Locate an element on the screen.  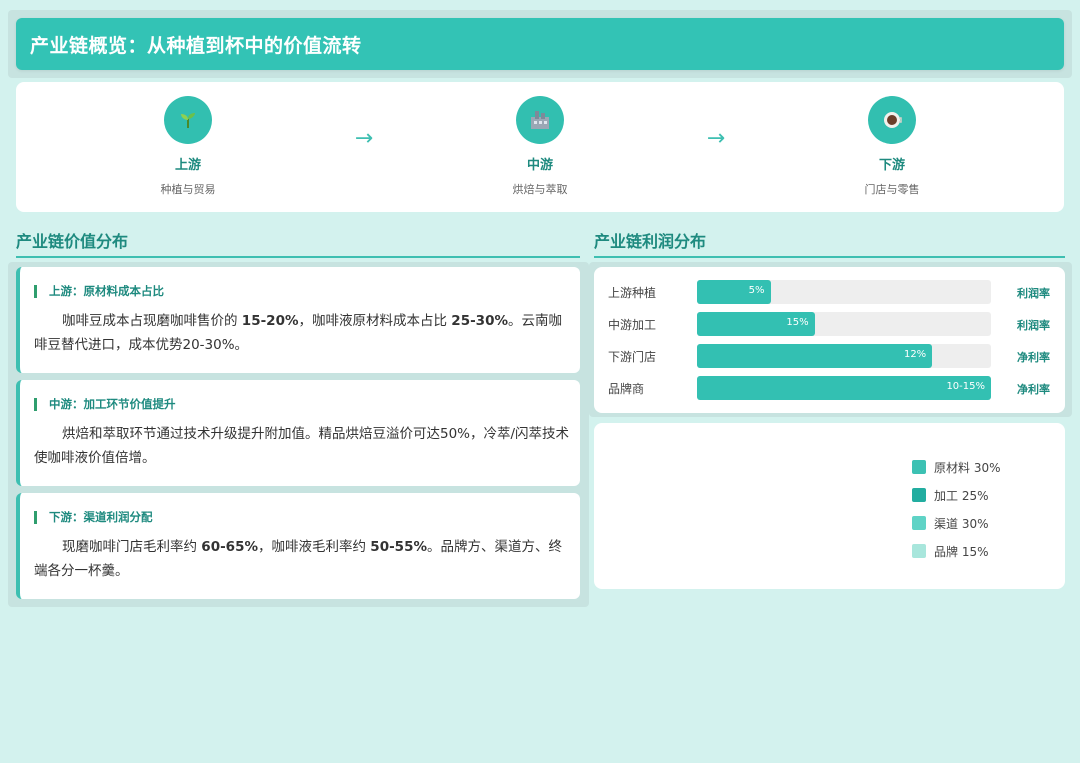
highlight-value: 25-30% is located at coordinates (479, 321).